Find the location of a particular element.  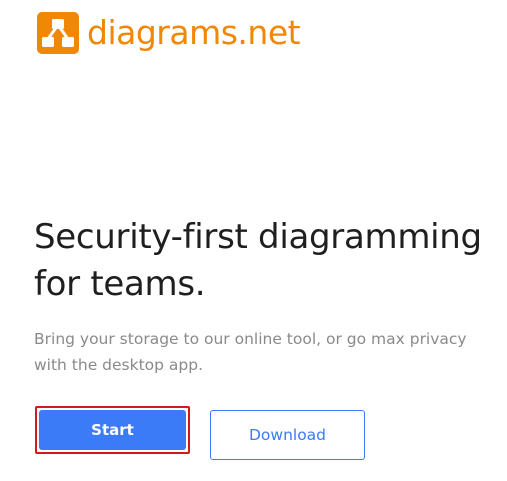

start-button: Start is located at coordinates (112, 430).